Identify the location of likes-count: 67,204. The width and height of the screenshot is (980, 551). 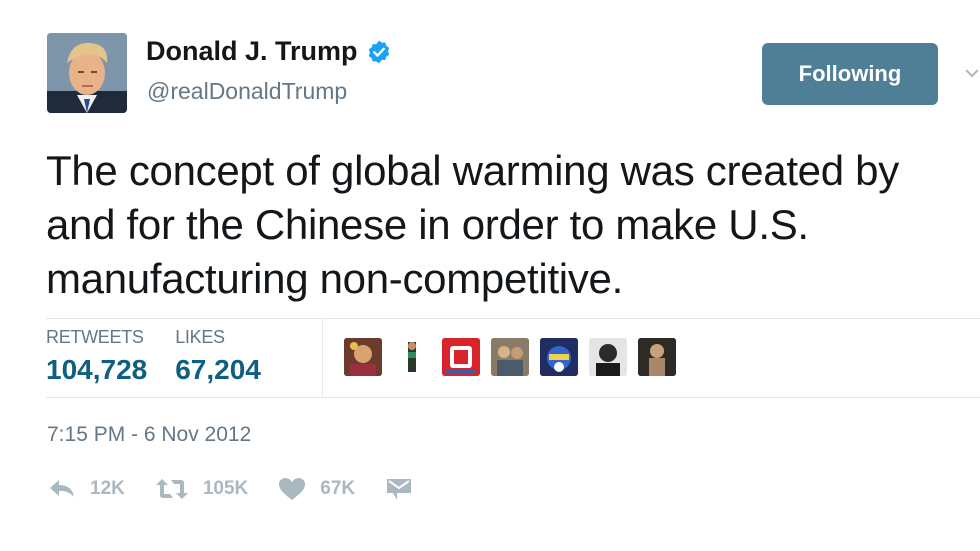
(218, 369).